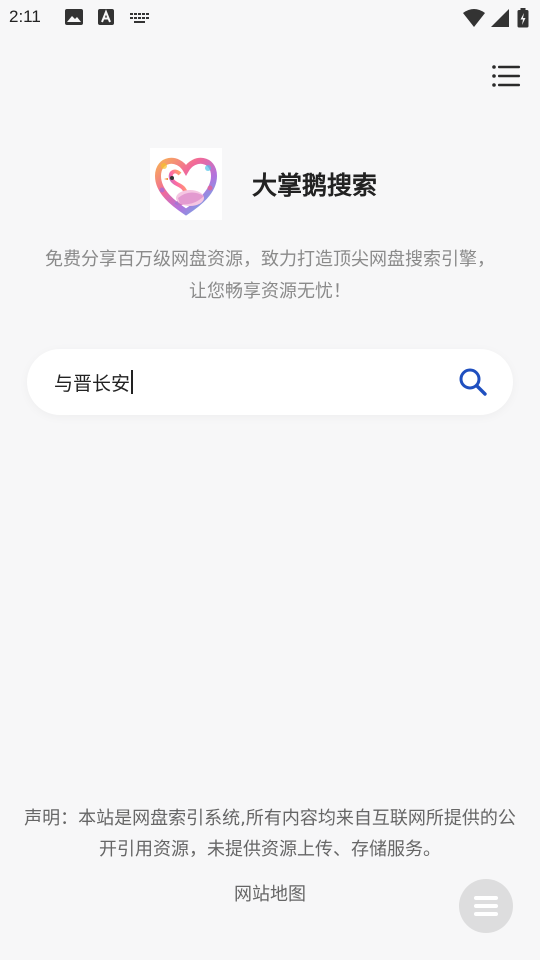 The width and height of the screenshot is (540, 960). What do you see at coordinates (132, 382) in the screenshot?
I see `text-caret` at bounding box center [132, 382].